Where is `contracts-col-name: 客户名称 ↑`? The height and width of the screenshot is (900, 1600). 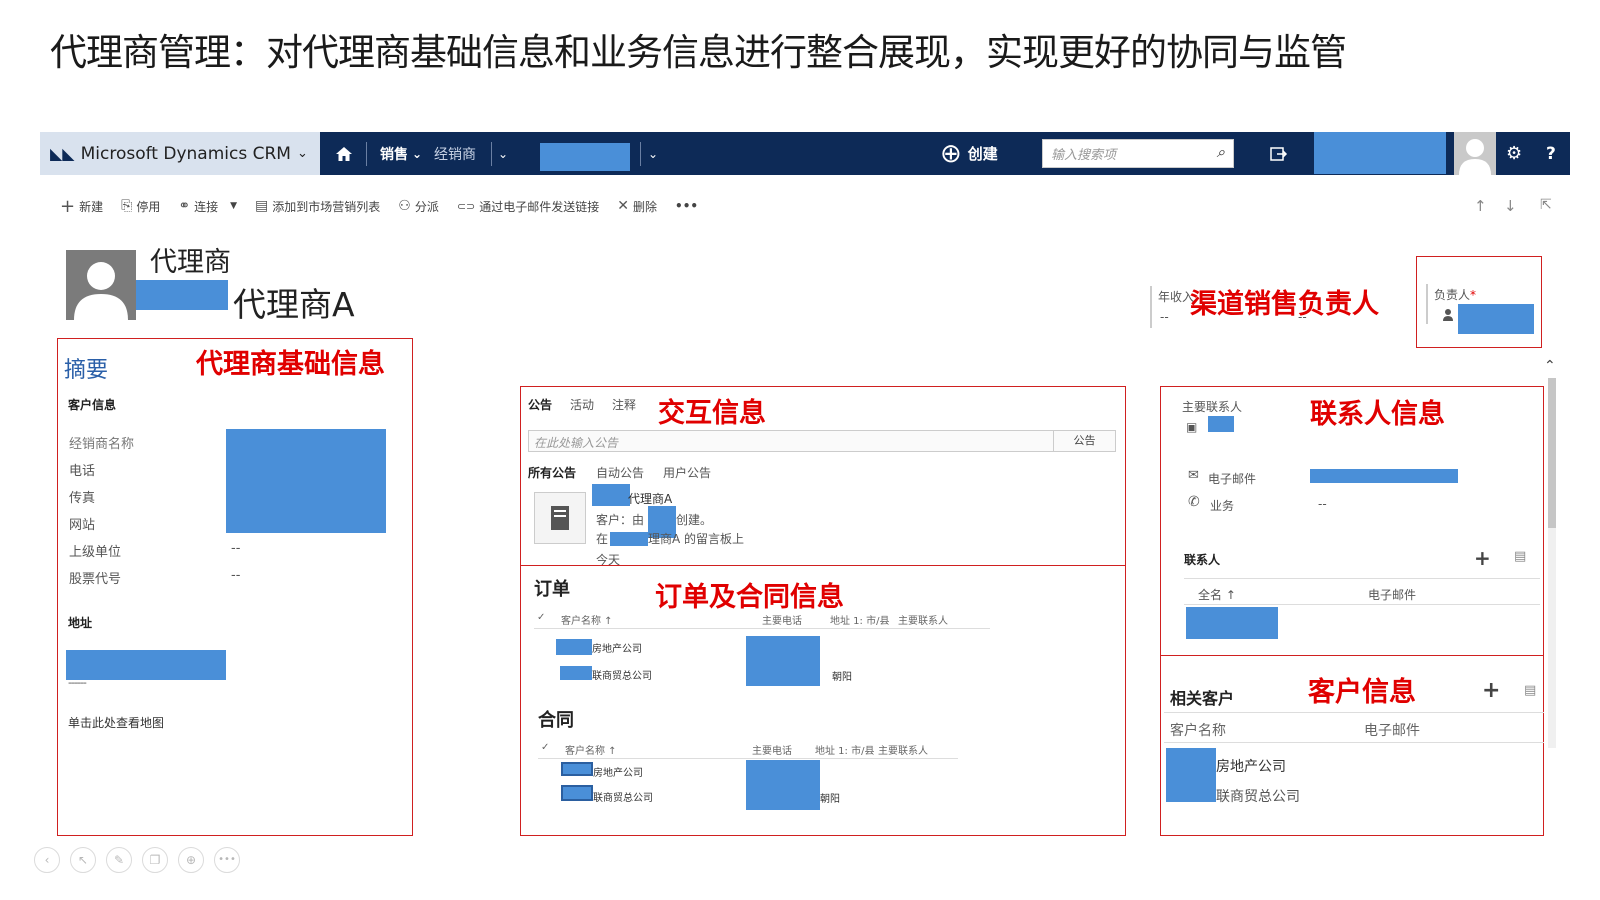 contracts-col-name: 客户名称 ↑ is located at coordinates (591, 749).